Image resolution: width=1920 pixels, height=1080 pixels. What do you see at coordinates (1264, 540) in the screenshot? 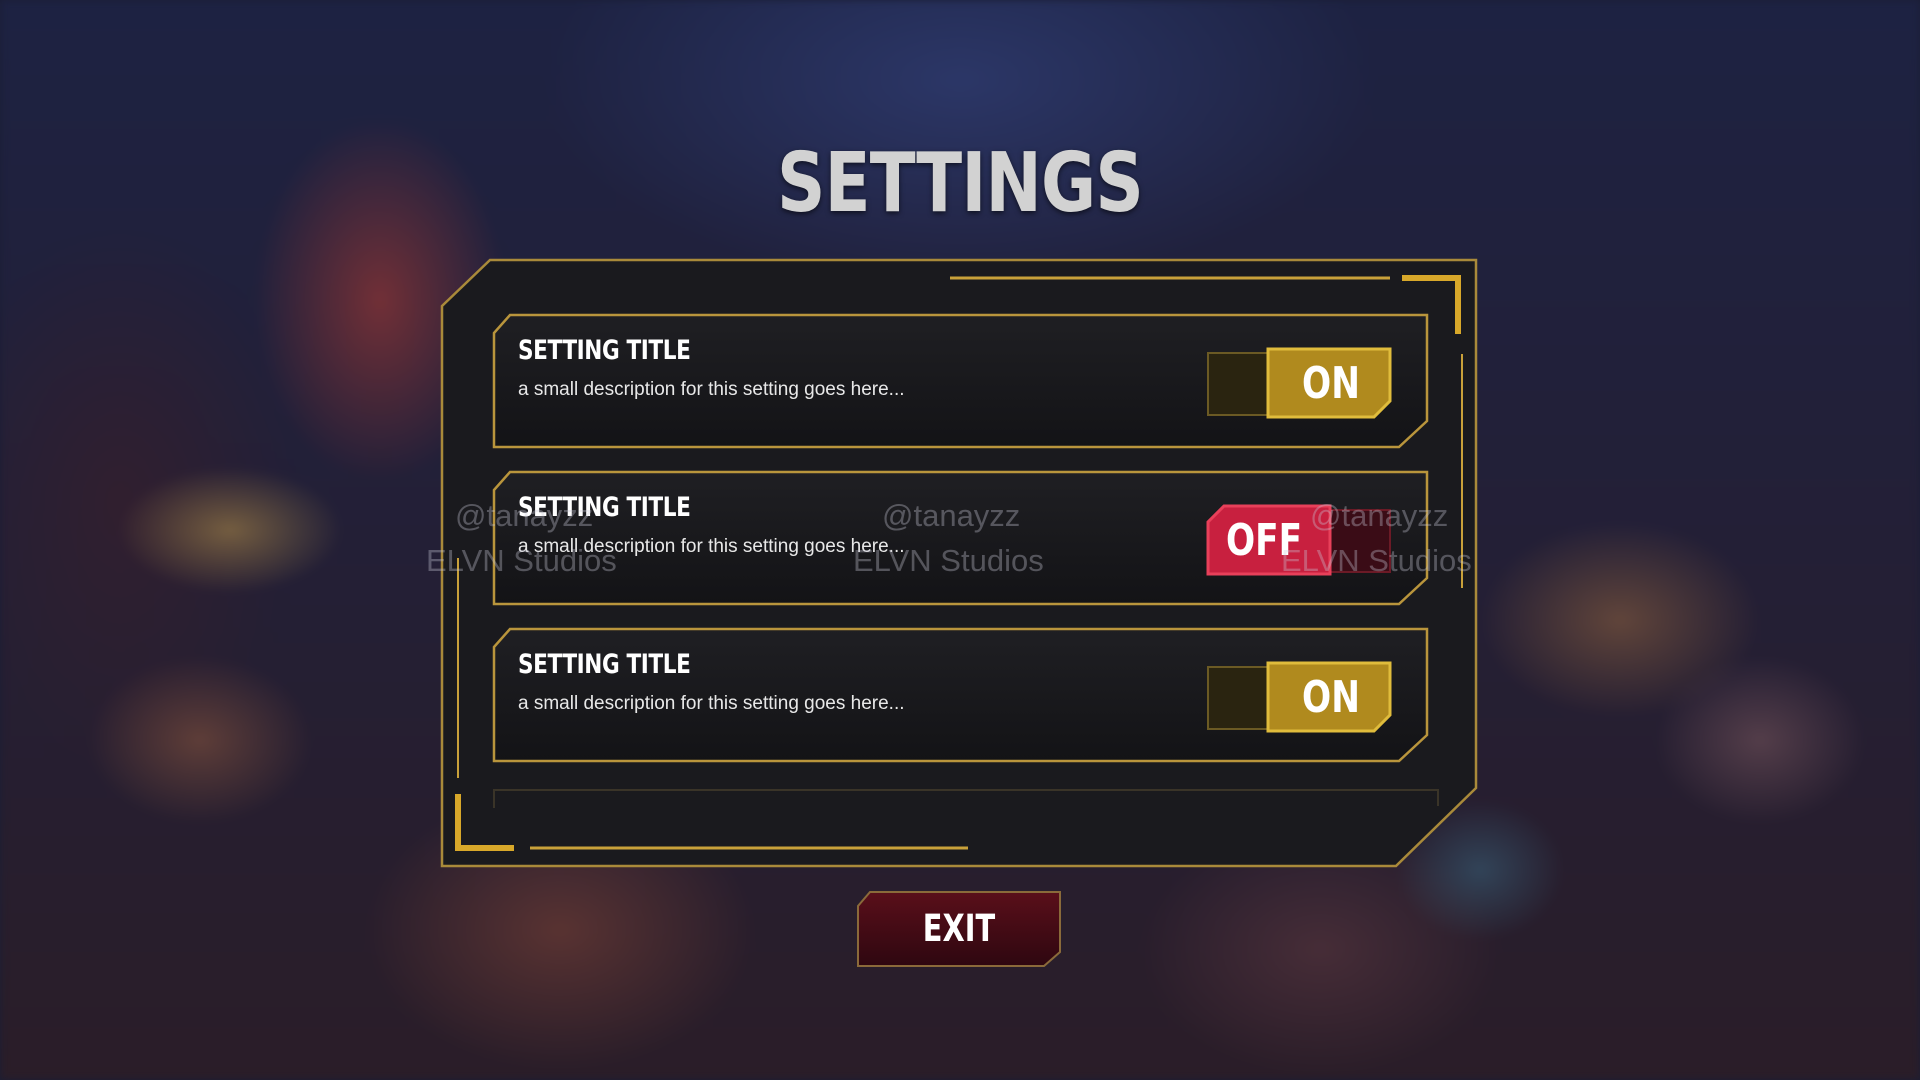
I see `toggle-label: OFF` at bounding box center [1264, 540].